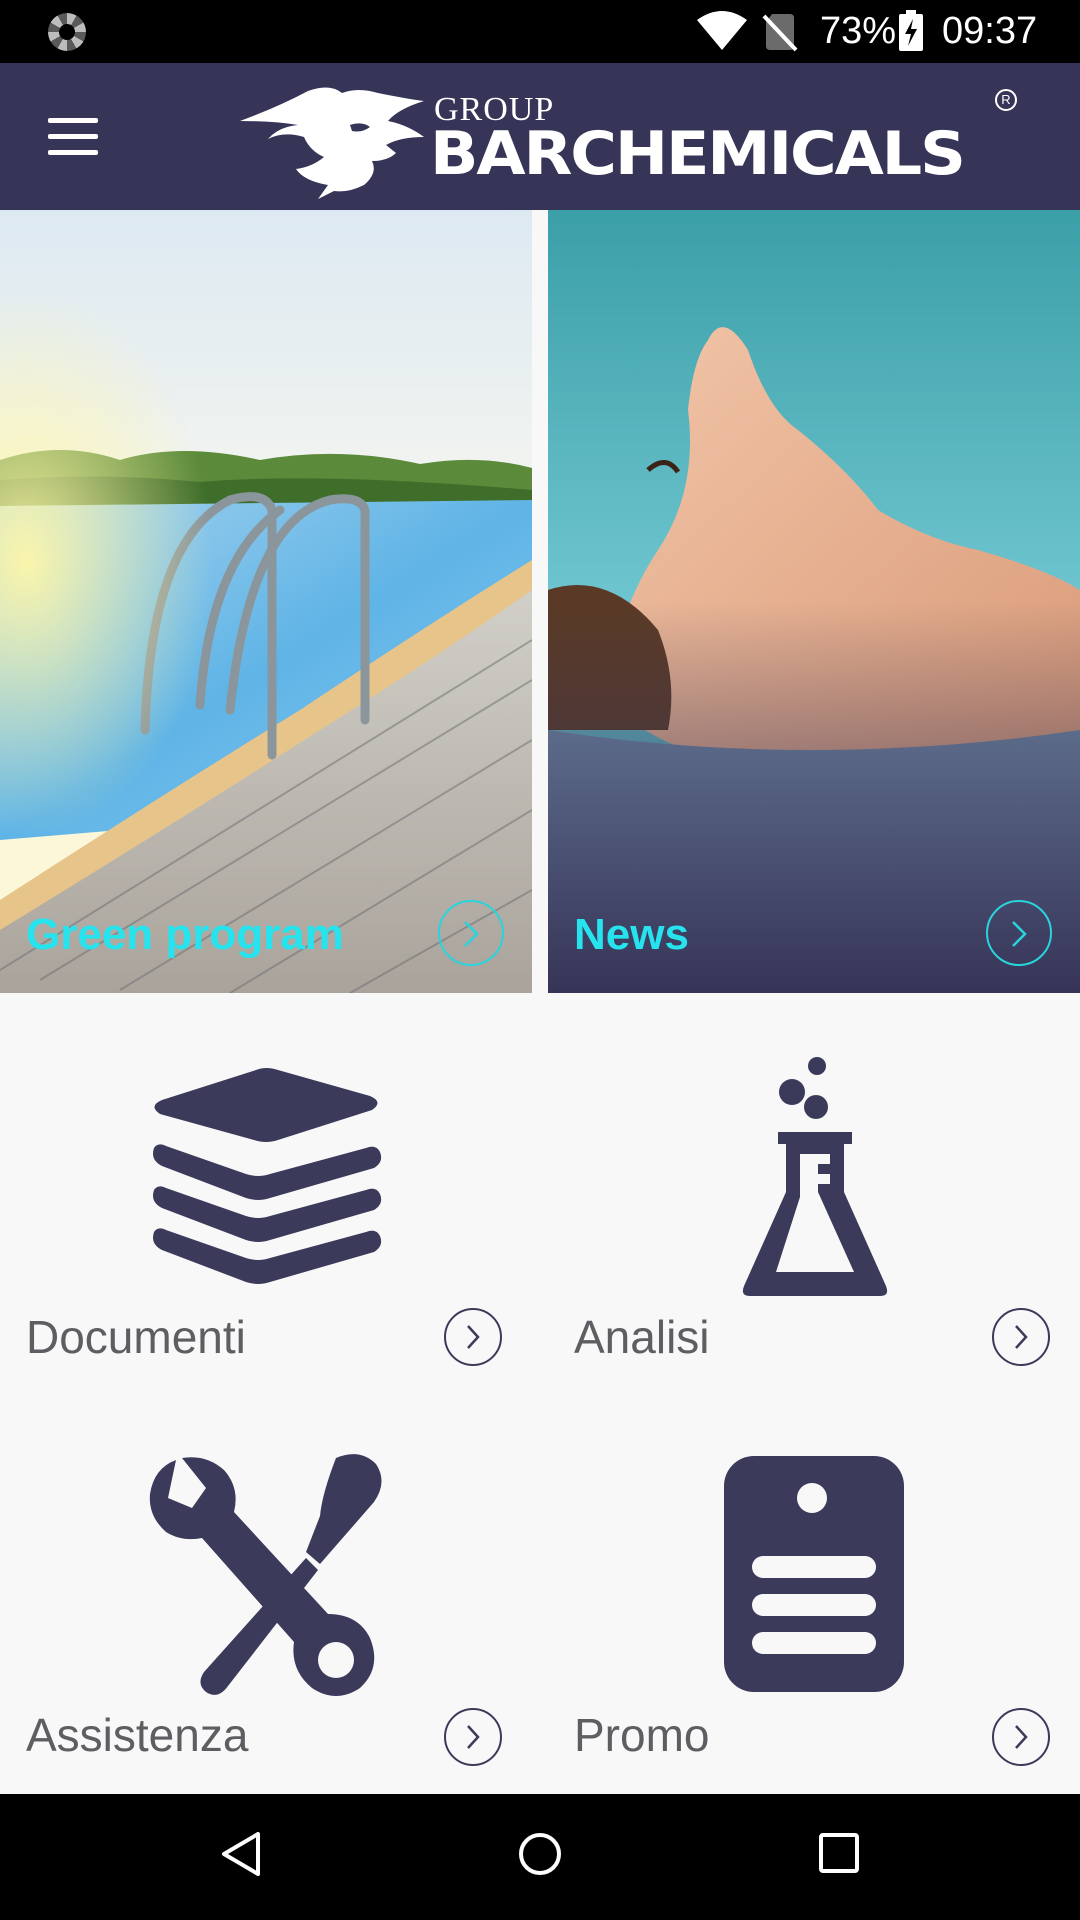  Describe the element at coordinates (631, 934) in the screenshot. I see `tile-label: News` at that location.